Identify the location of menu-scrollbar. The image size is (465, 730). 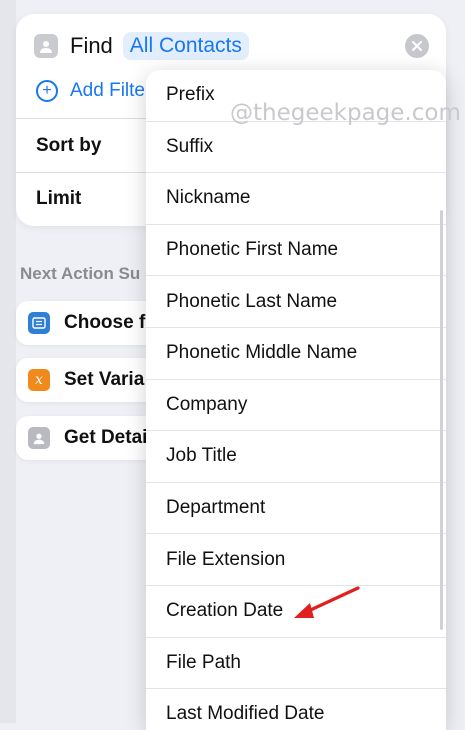
(441, 420).